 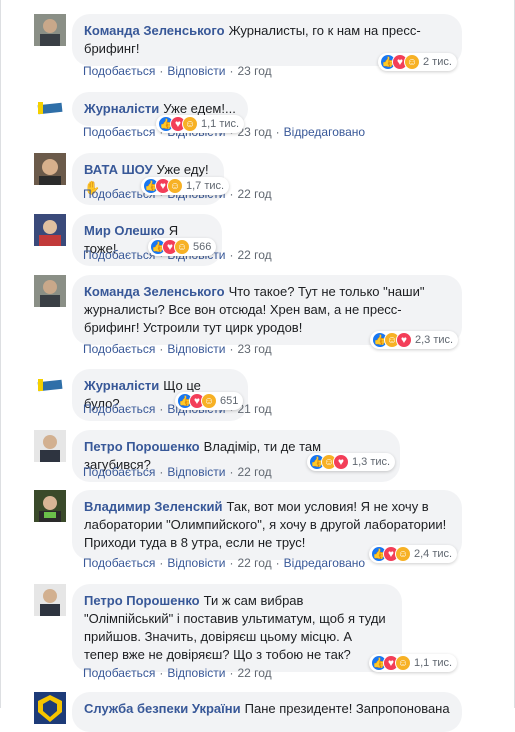 I want to click on reactions-badge: 👍 ♥ ☺ 651, so click(x=209, y=401).